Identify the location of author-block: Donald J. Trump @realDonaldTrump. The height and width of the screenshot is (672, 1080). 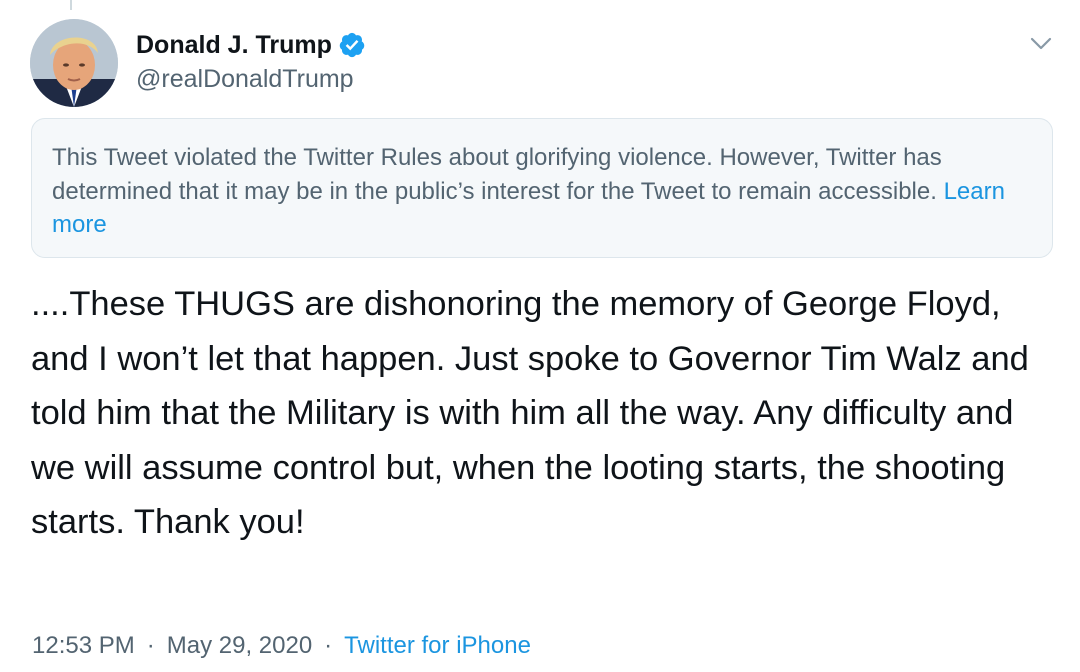
(251, 62).